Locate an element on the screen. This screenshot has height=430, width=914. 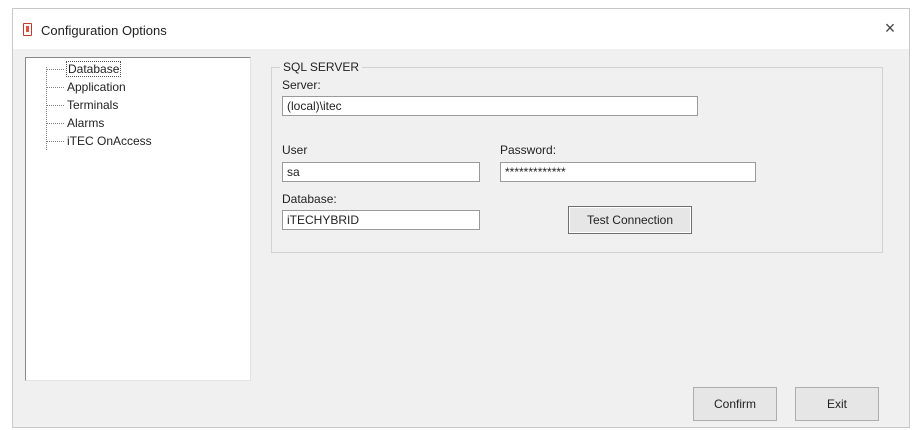
title-bar: Configuration Options × is located at coordinates (461, 29).